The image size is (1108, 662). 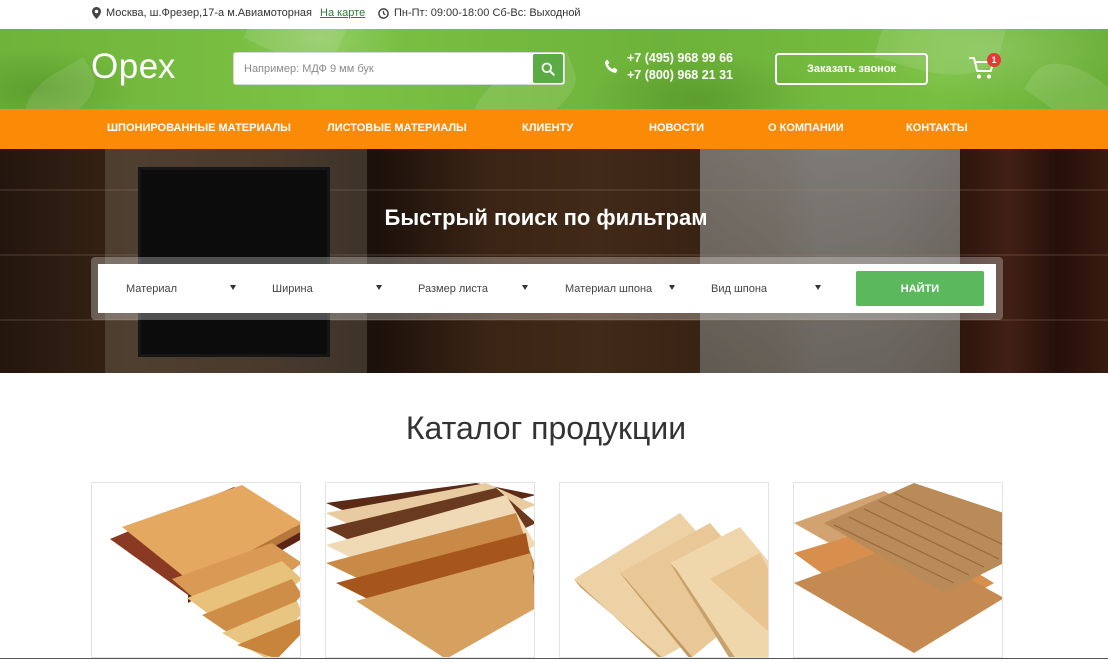 I want to click on phone-number: +7 (495) 968 99 66, so click(x=680, y=58).